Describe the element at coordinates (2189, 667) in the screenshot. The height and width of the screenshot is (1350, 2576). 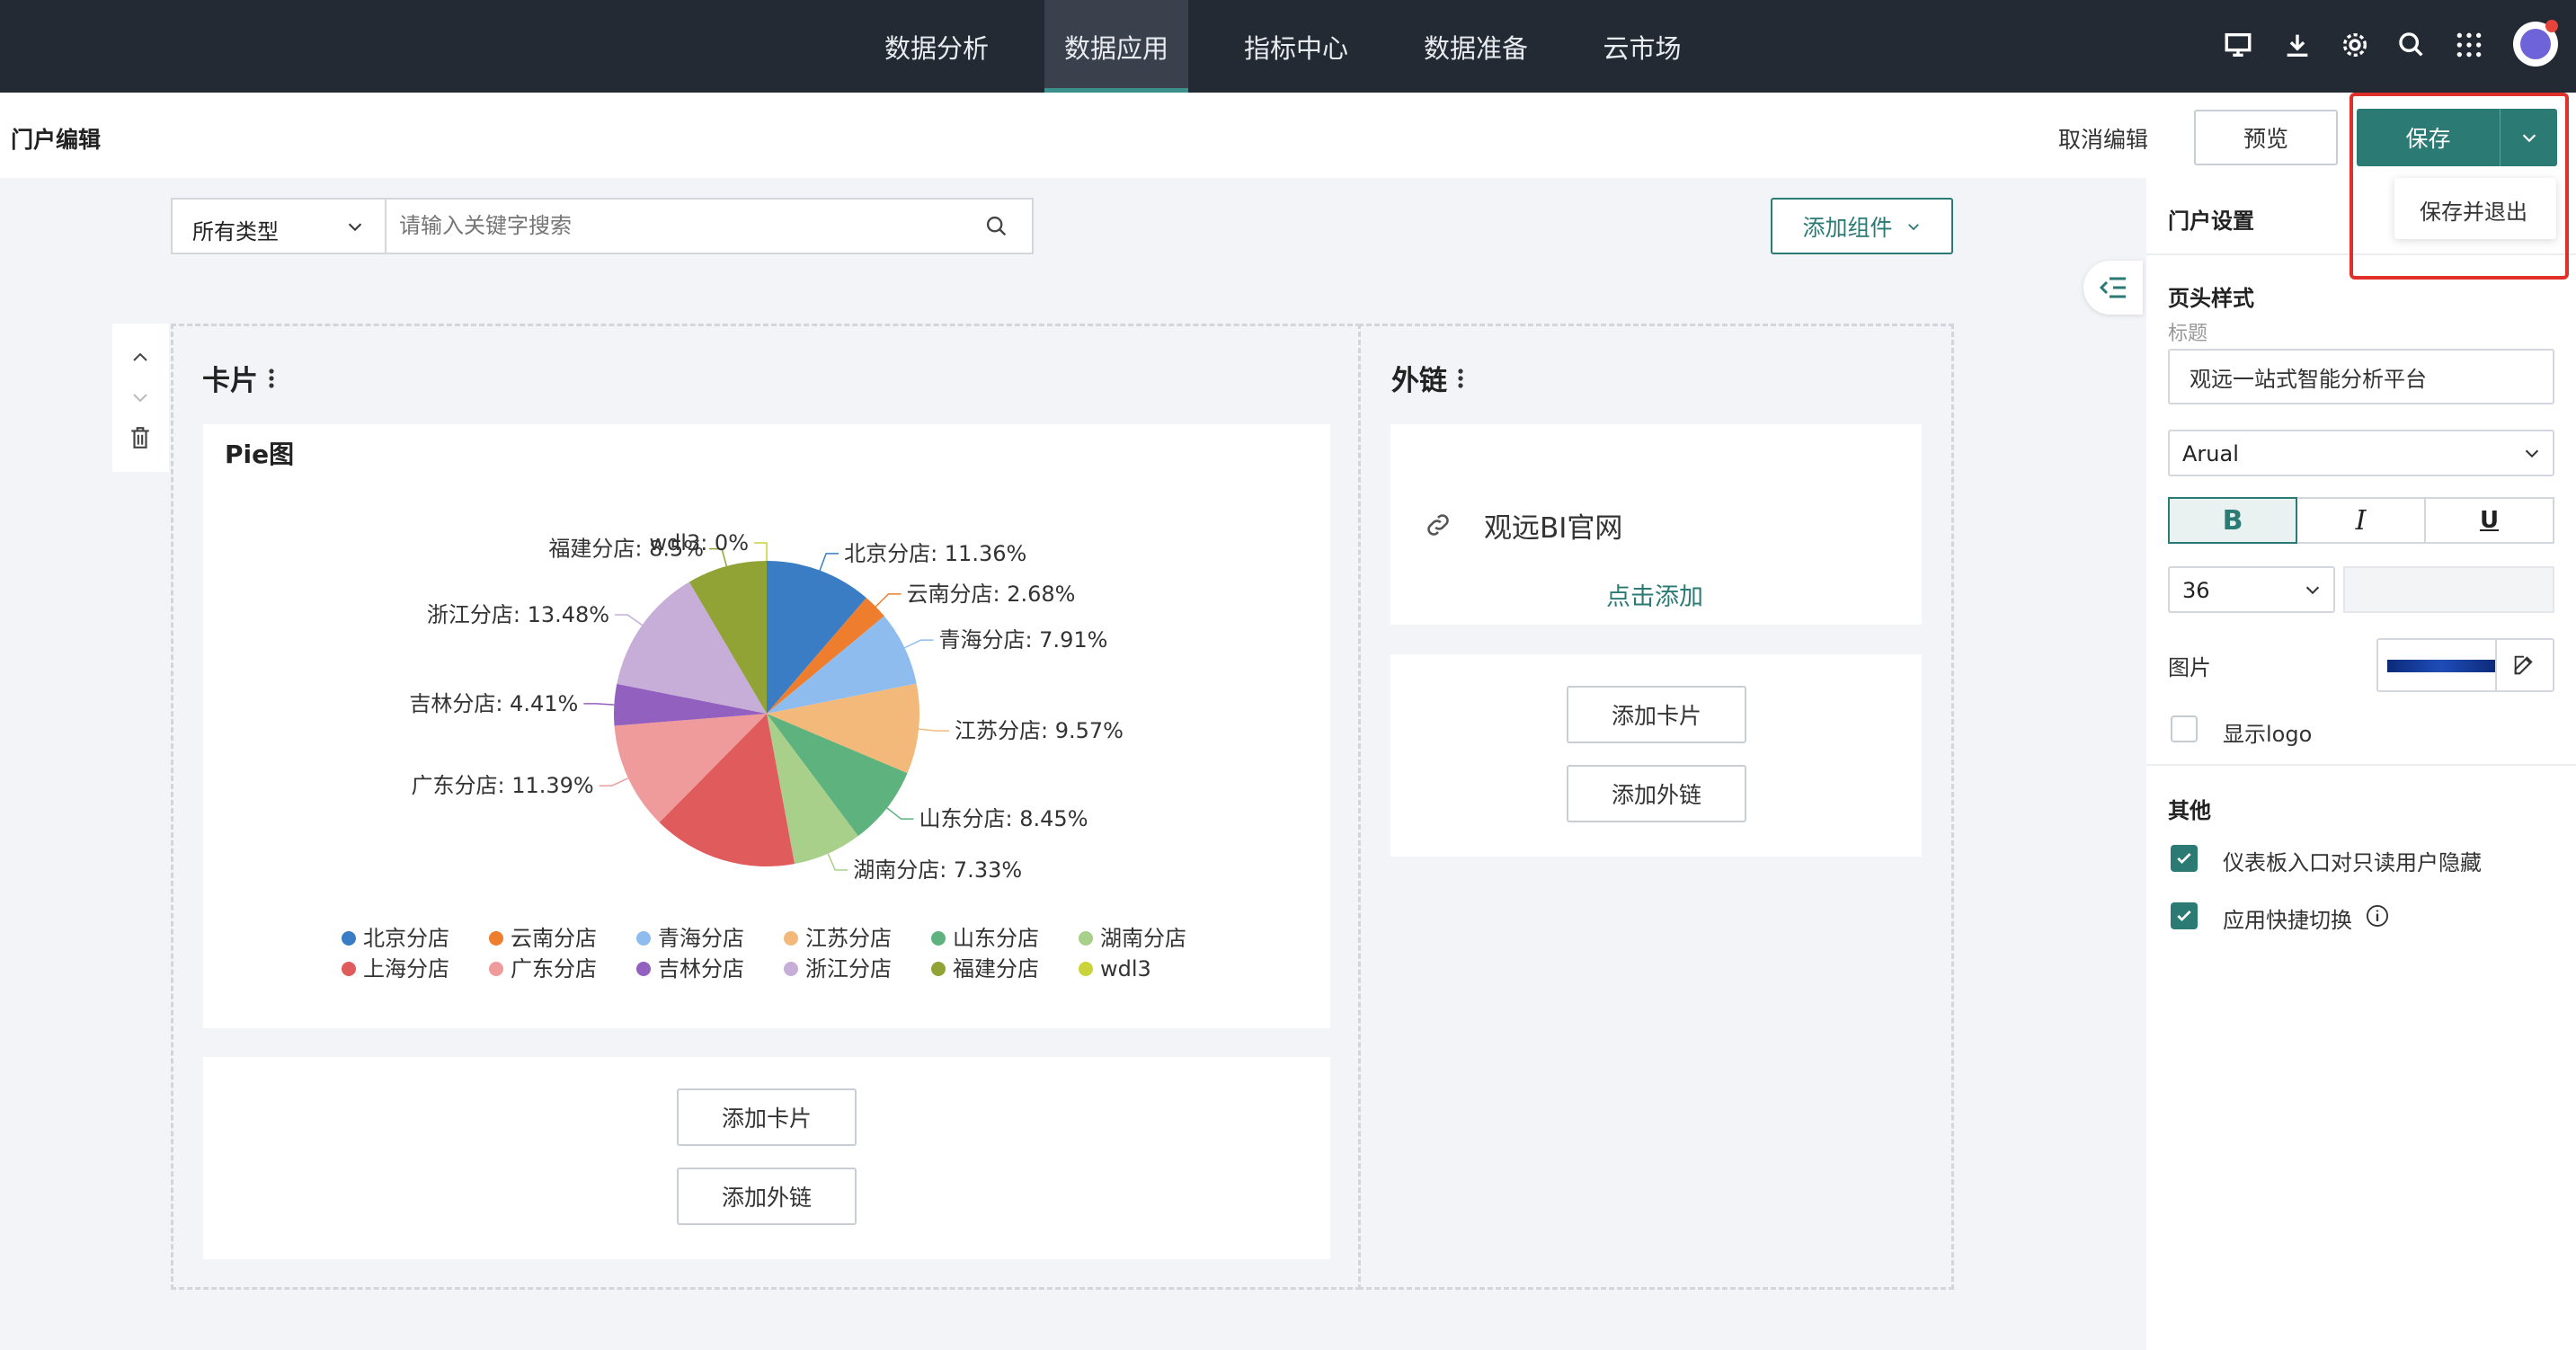
I see `image-label: 图片` at that location.